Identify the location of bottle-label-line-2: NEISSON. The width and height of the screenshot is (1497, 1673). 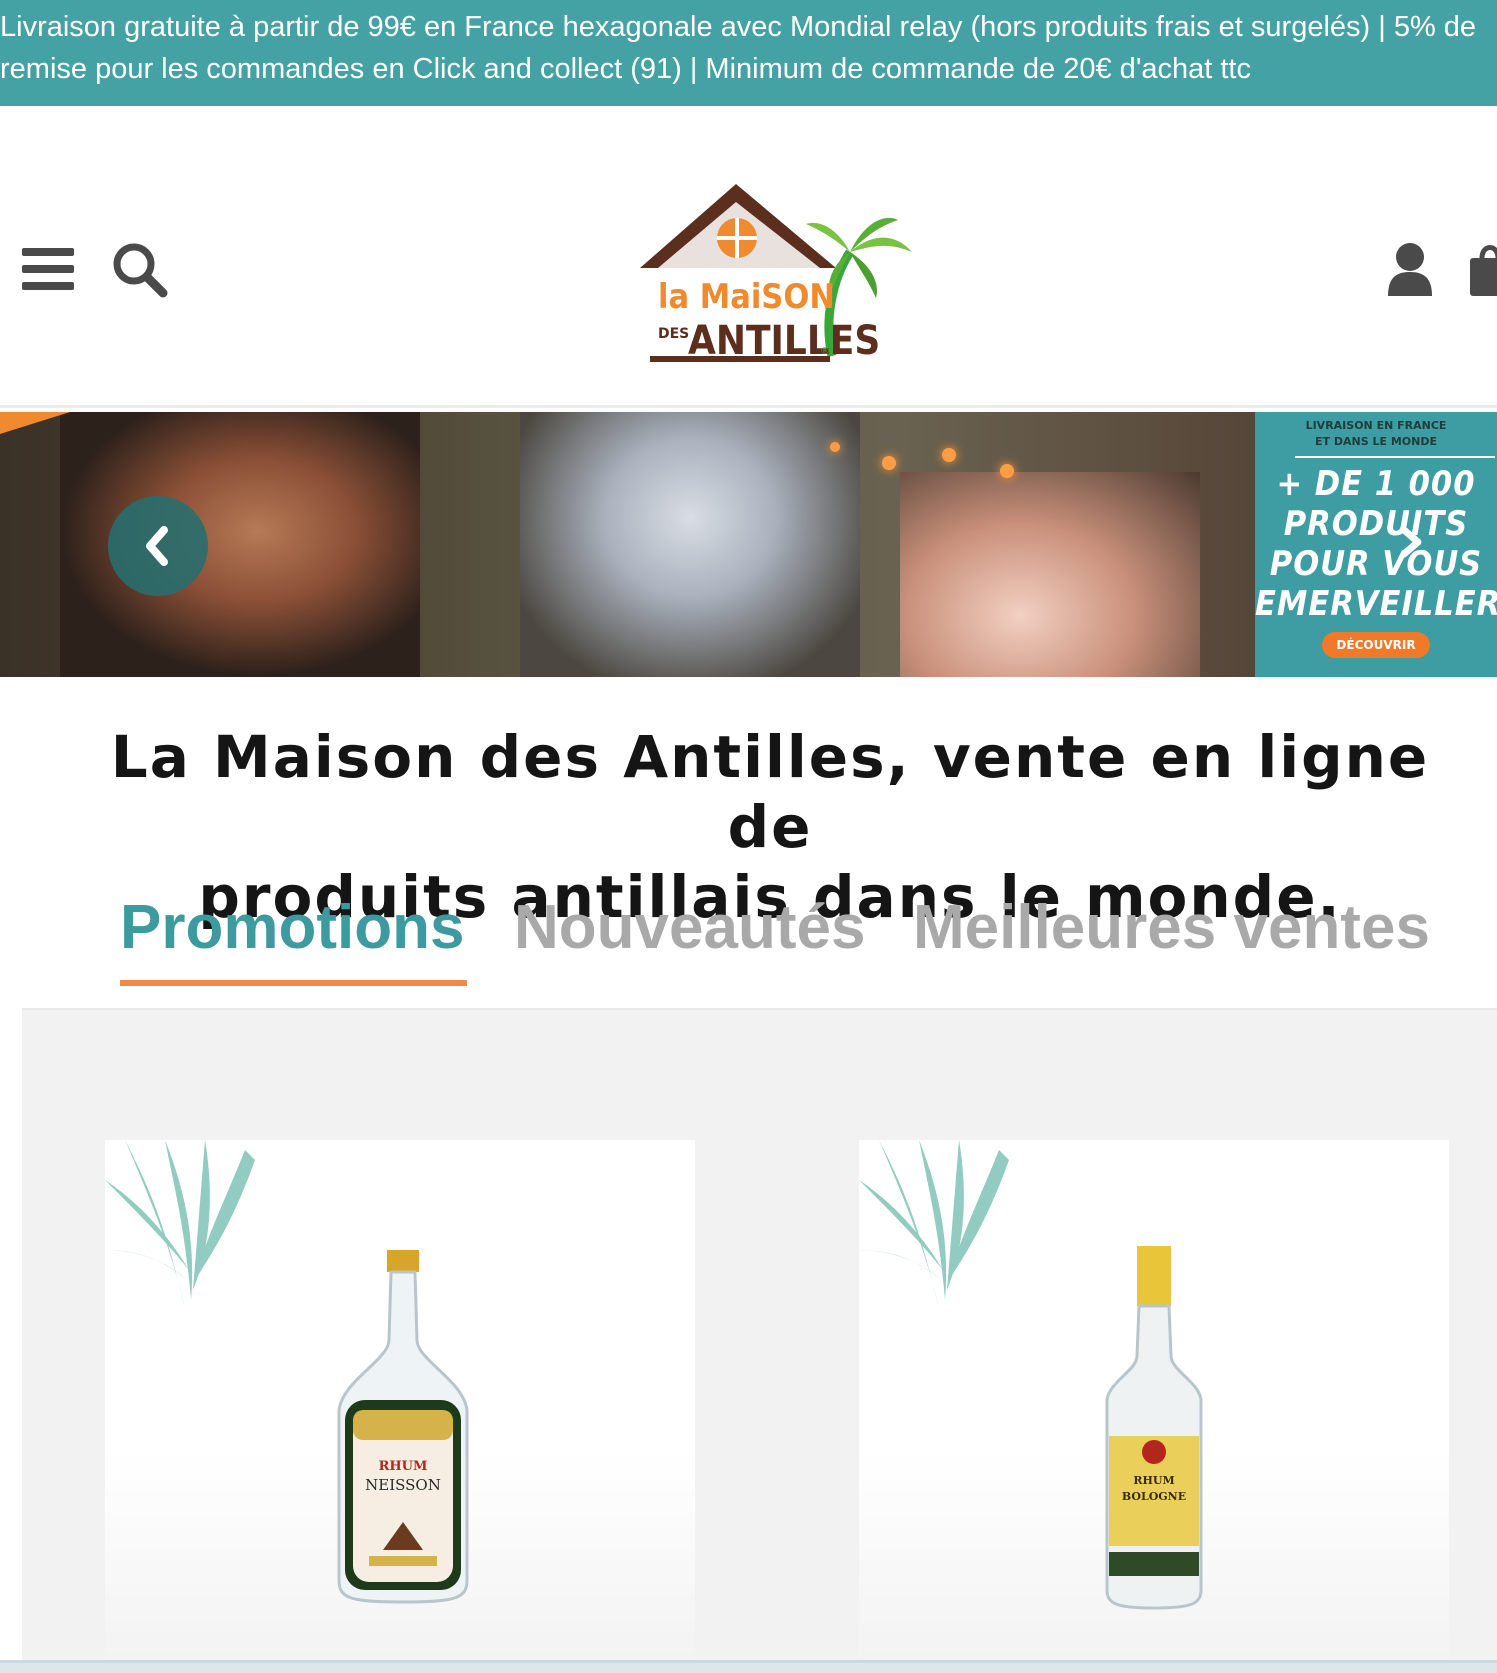
(403, 1485).